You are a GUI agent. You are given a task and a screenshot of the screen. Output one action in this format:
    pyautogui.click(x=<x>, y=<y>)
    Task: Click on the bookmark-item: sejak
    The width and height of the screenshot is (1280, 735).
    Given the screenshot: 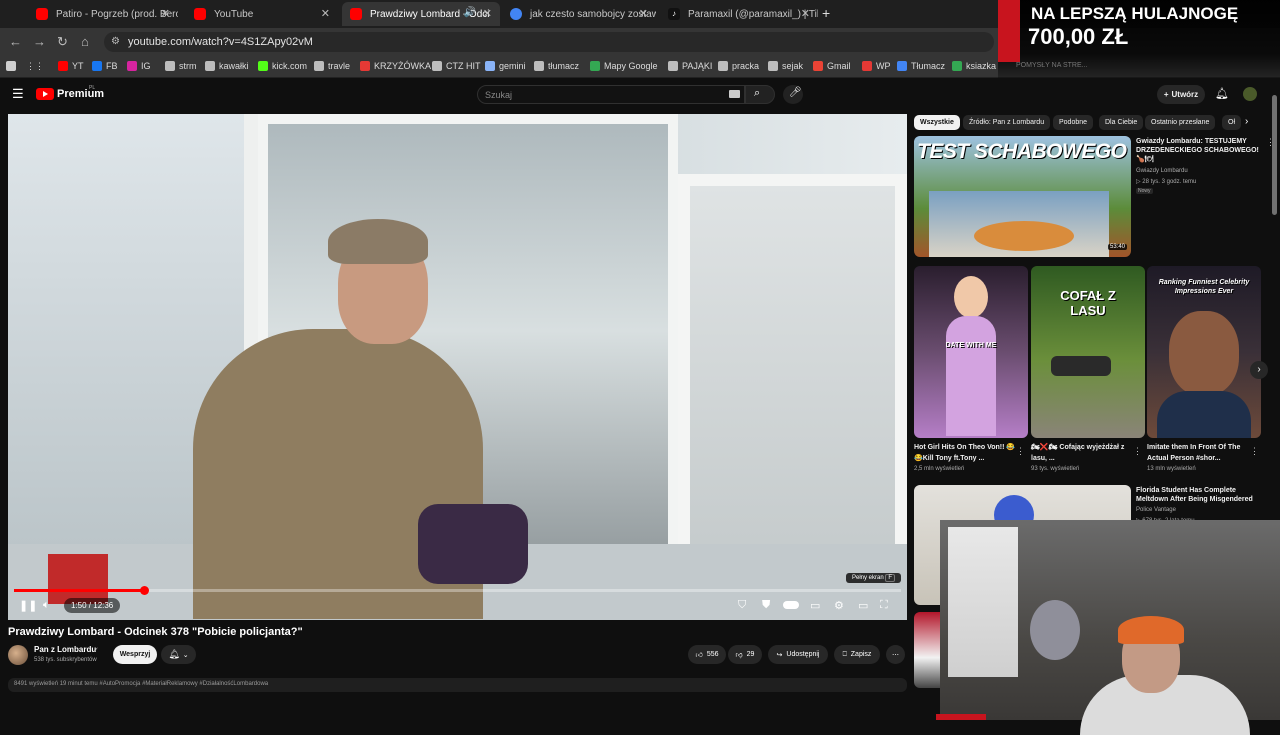 What is the action you would take?
    pyautogui.click(x=785, y=66)
    